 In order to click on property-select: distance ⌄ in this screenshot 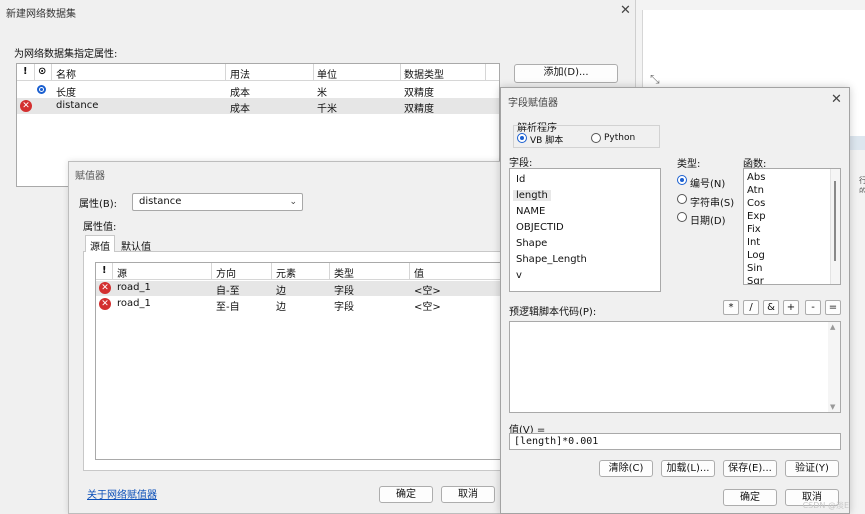, I will do `click(217, 202)`.